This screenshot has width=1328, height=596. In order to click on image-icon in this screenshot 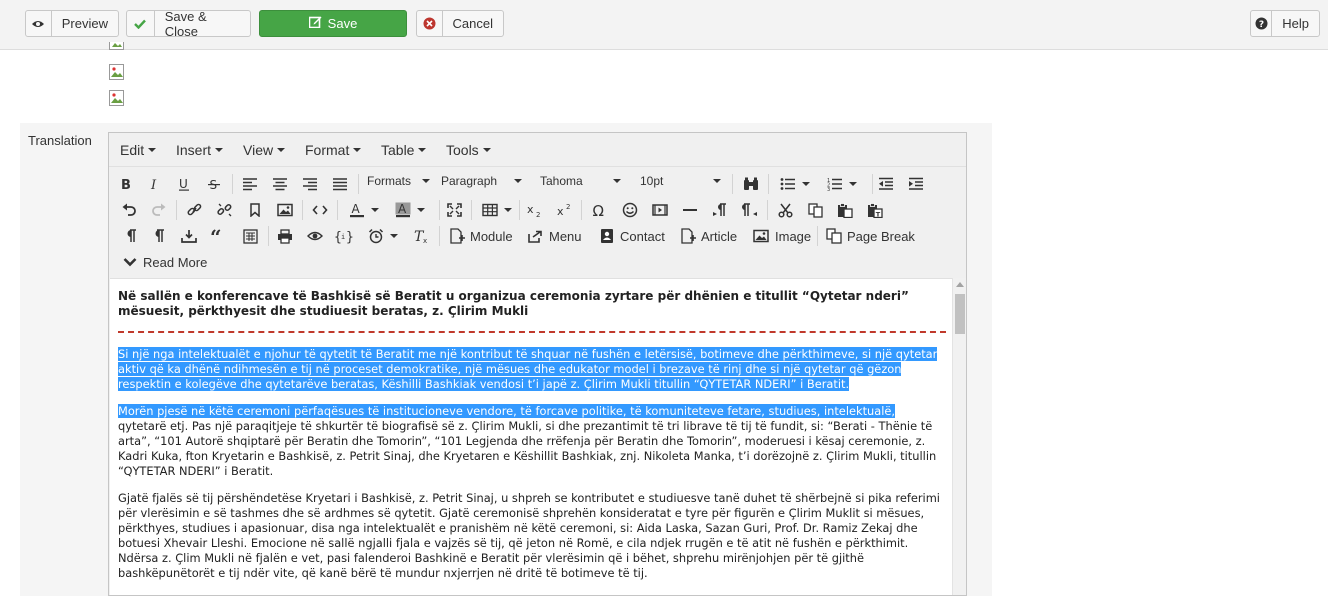, I will do `click(285, 210)`.